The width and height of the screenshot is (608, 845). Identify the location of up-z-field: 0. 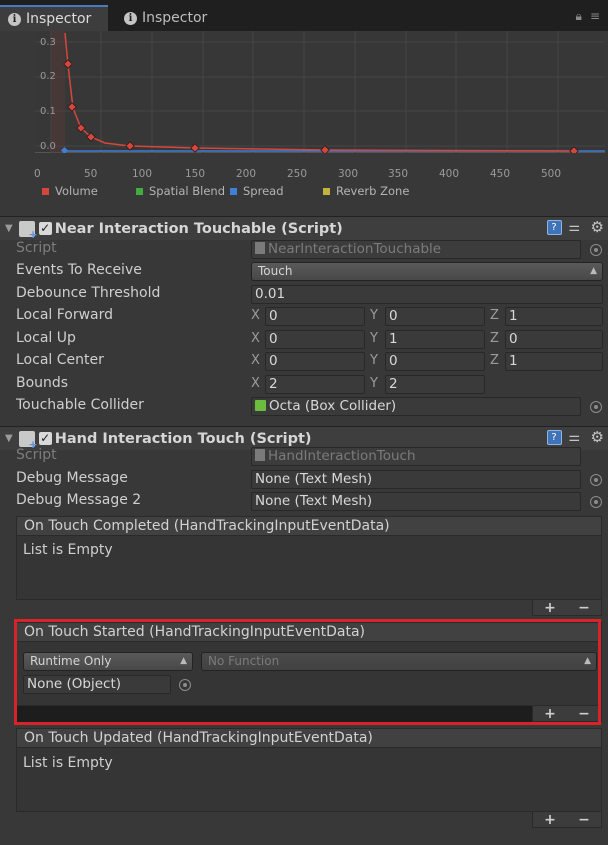
(554, 339).